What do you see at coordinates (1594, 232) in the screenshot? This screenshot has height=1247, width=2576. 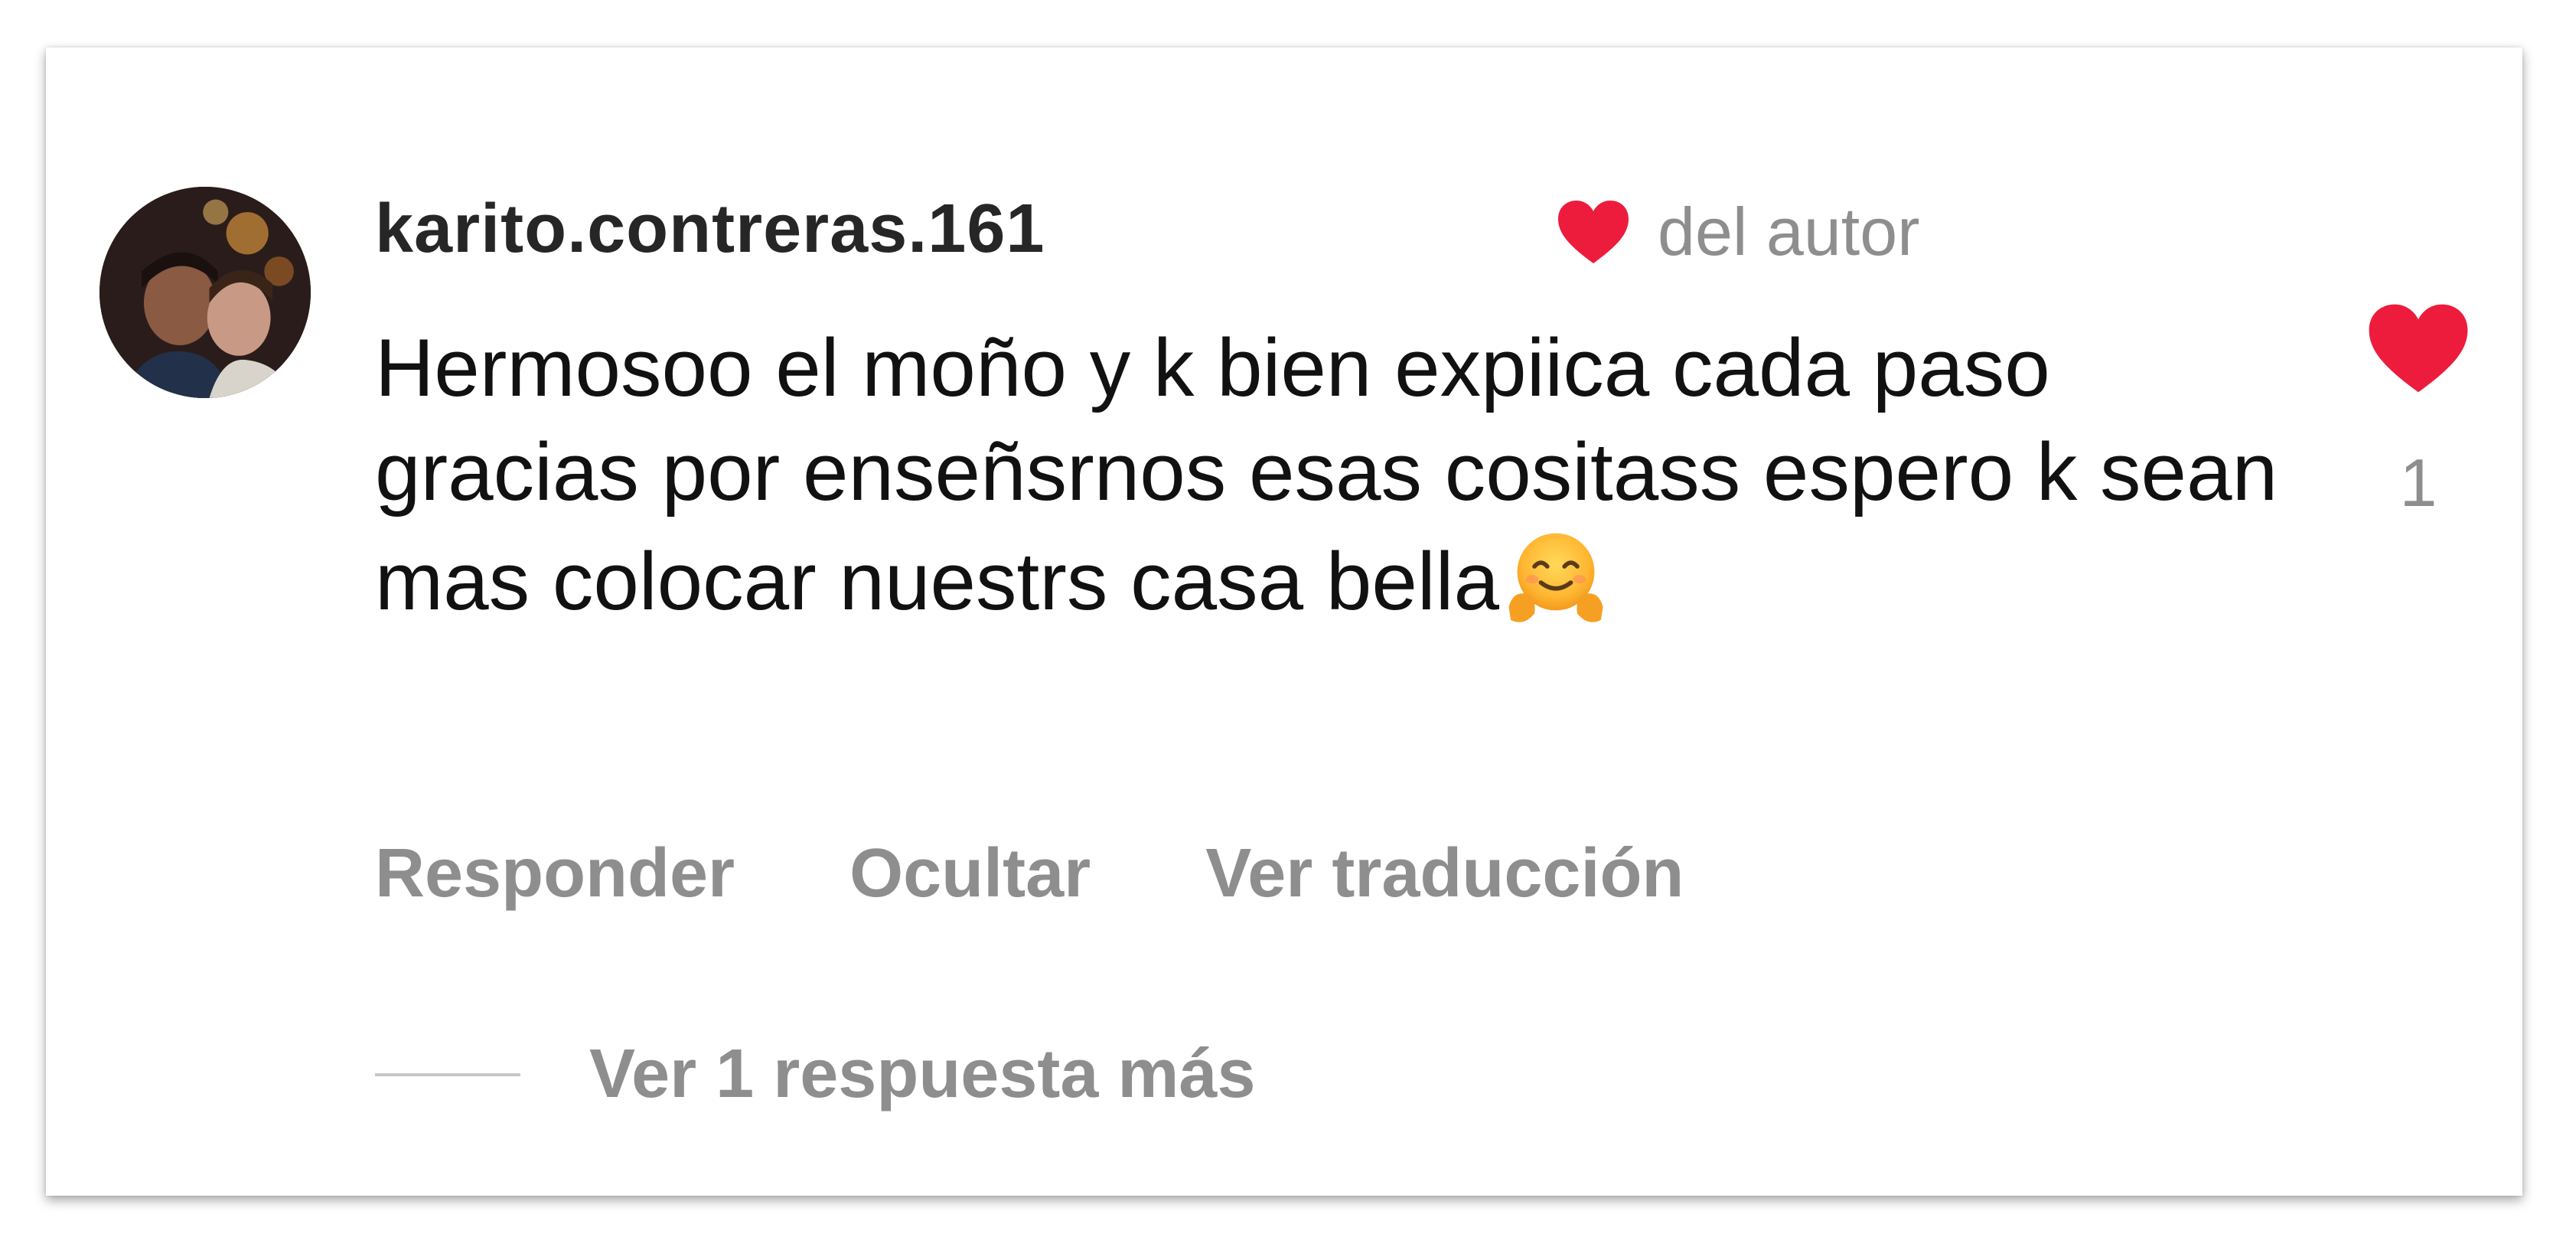 I see `heart-icon` at bounding box center [1594, 232].